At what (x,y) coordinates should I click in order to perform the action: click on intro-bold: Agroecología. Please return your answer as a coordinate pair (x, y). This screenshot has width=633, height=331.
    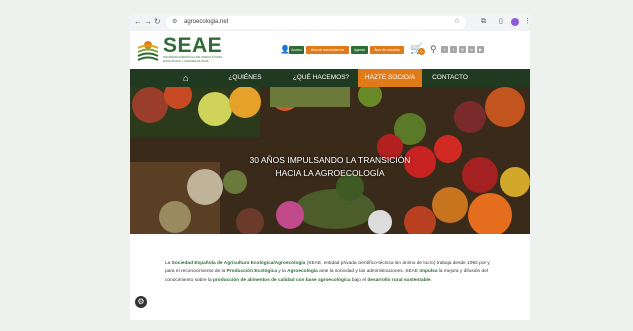
    Looking at the image, I should click on (302, 272).